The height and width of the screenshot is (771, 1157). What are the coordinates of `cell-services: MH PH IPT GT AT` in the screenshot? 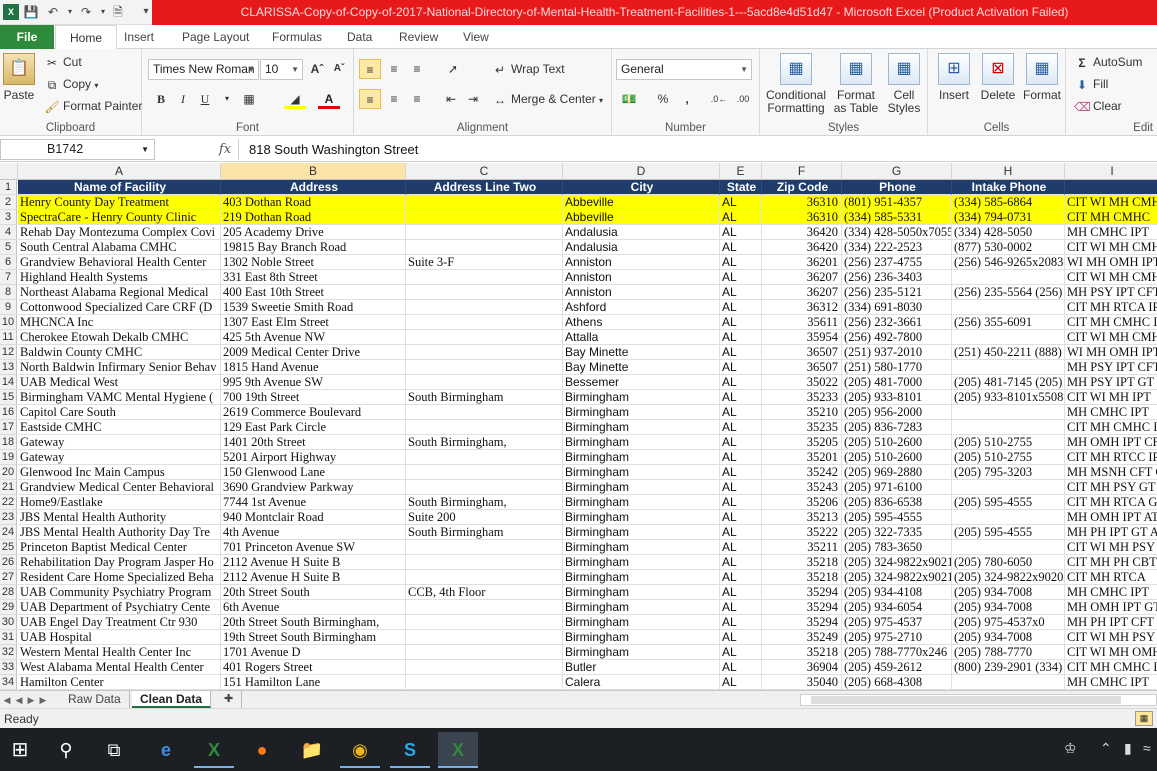 It's located at (1111, 532).